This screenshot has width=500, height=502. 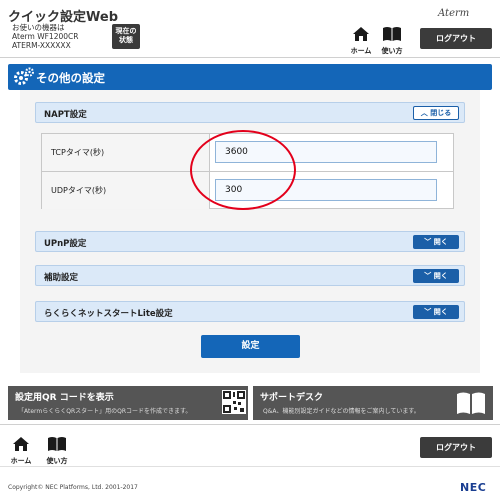 I want to click on highlight-annotation, so click(x=243, y=170).